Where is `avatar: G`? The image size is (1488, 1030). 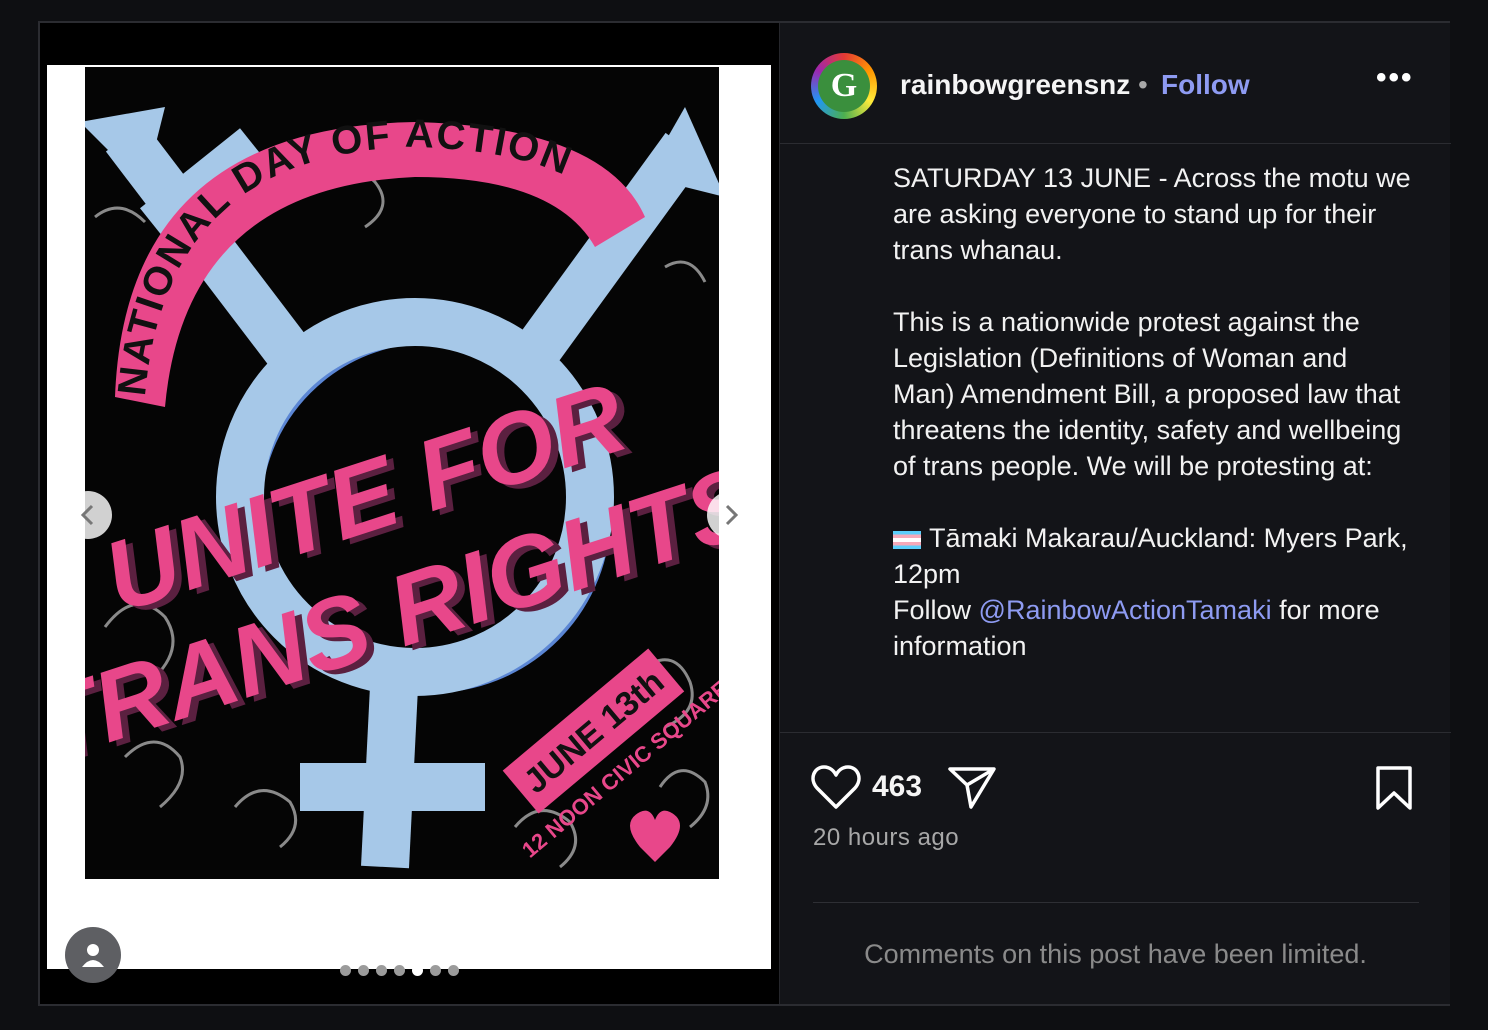 avatar: G is located at coordinates (844, 86).